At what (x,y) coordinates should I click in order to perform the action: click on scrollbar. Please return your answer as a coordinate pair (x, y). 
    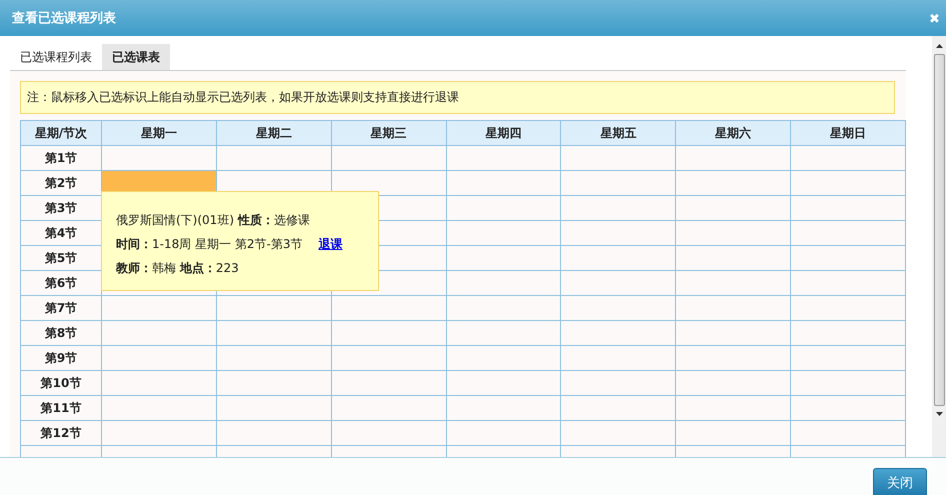
    Looking at the image, I should click on (939, 246).